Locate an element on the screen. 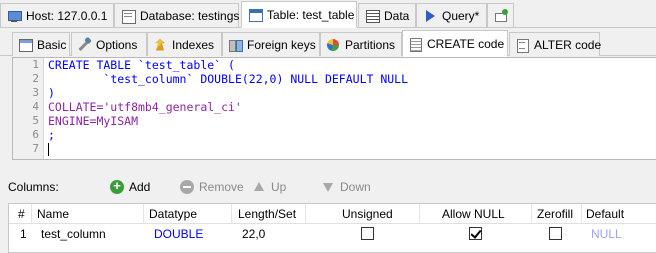 The height and width of the screenshot is (253, 656). alter-code-icon is located at coordinates (522, 45).